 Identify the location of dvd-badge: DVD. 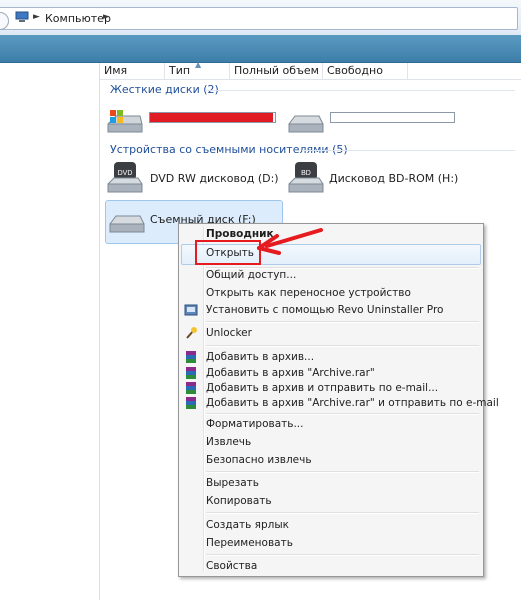
(125, 173).